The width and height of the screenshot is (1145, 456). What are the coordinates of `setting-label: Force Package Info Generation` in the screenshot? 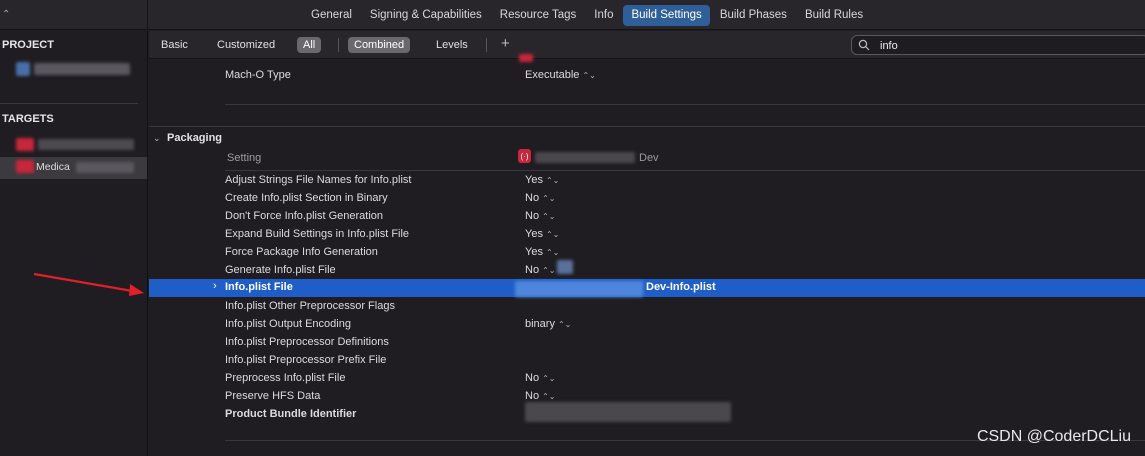 It's located at (301, 252).